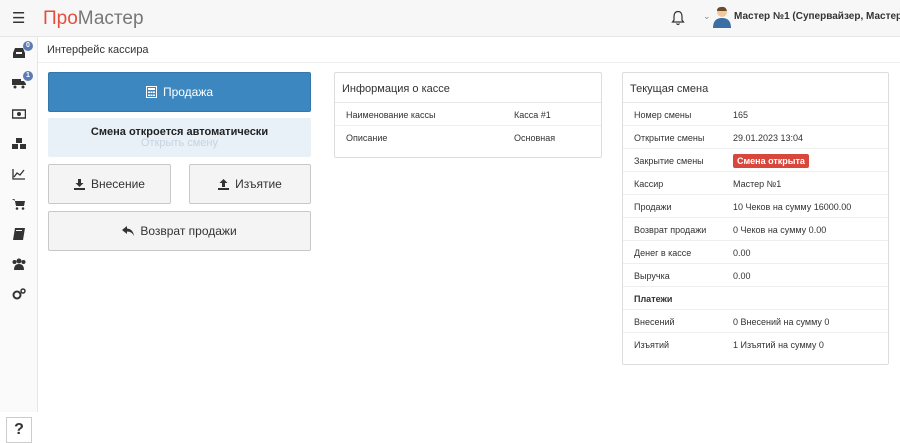 The image size is (900, 443). What do you see at coordinates (792, 207) in the screenshot?
I see `row-value: 10 Чеков на сумму 16000.00` at bounding box center [792, 207].